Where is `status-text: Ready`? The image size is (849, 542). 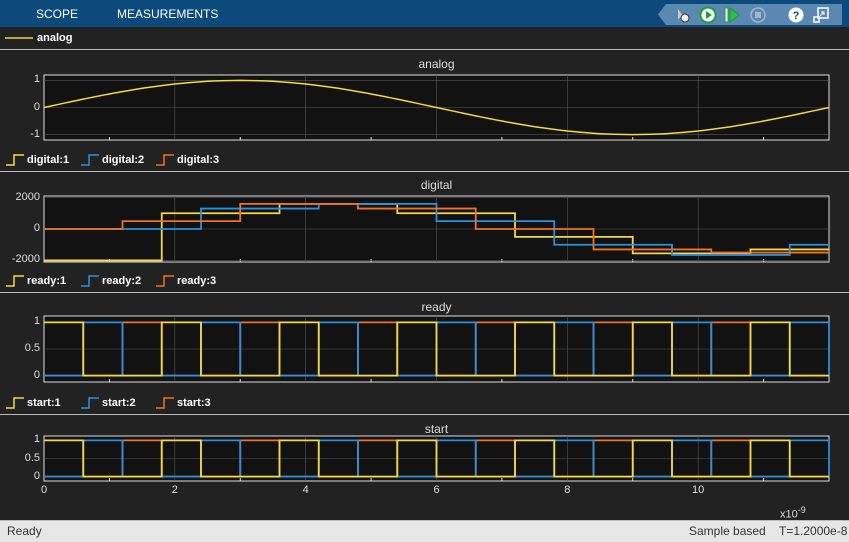
status-text: Ready is located at coordinates (24, 531).